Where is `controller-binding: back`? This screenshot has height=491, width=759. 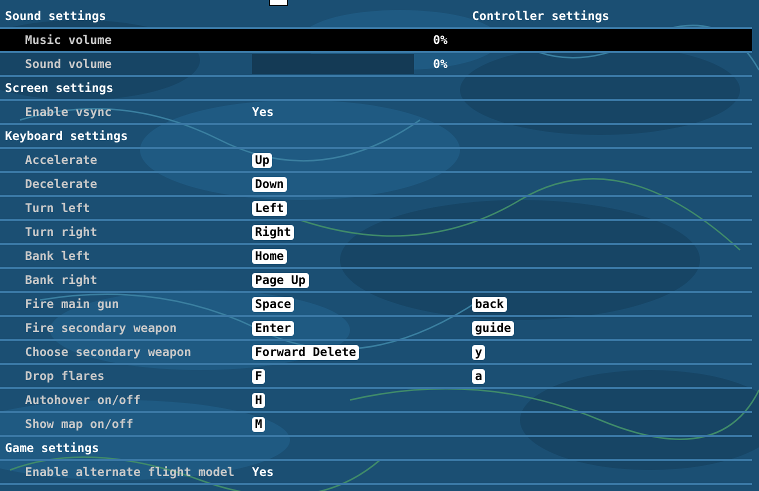
controller-binding: back is located at coordinates (489, 304).